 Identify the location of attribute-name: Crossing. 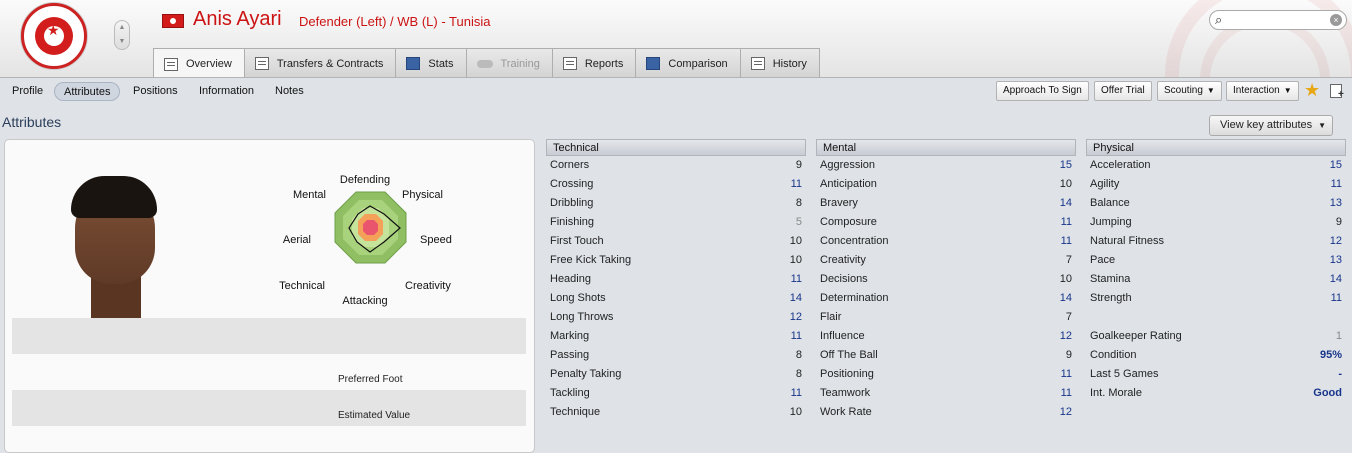
(572, 184).